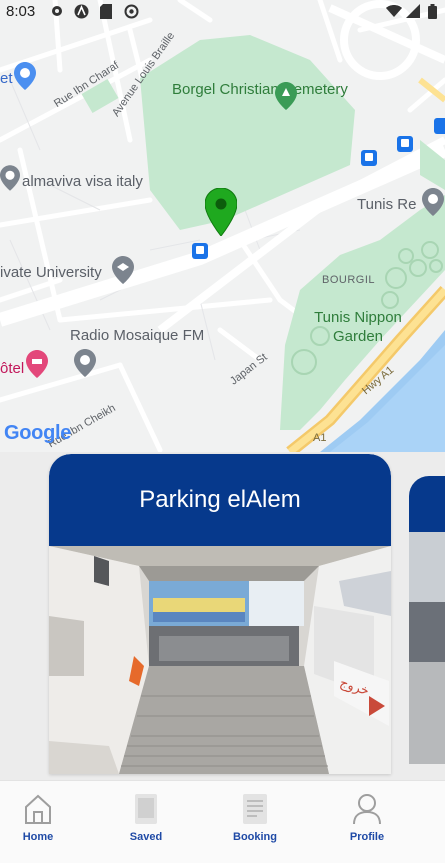 Image resolution: width=445 pixels, height=863 pixels. I want to click on booking-icon, so click(255, 809).